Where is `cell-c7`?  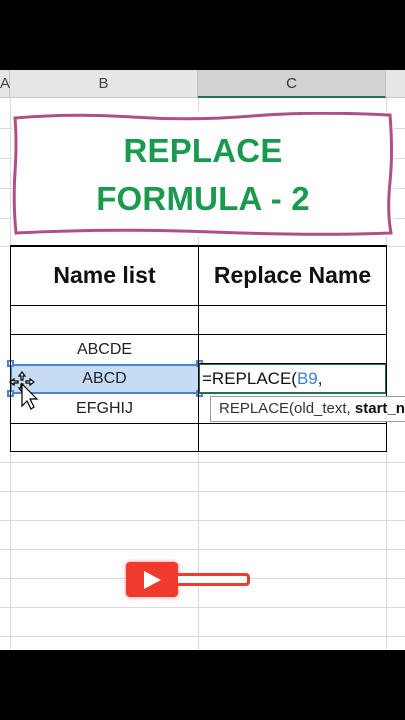
cell-c7 is located at coordinates (292, 320).